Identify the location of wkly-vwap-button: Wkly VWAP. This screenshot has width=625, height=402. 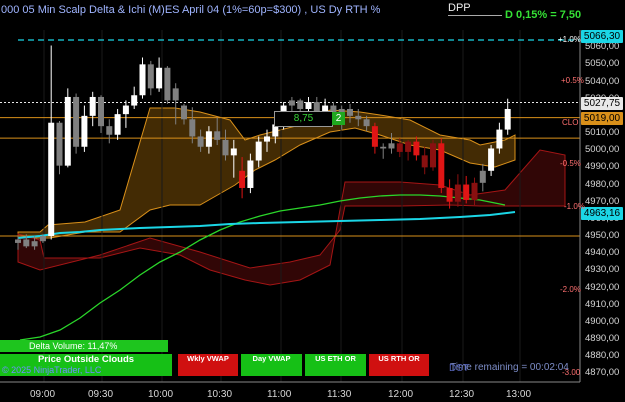
(208, 365).